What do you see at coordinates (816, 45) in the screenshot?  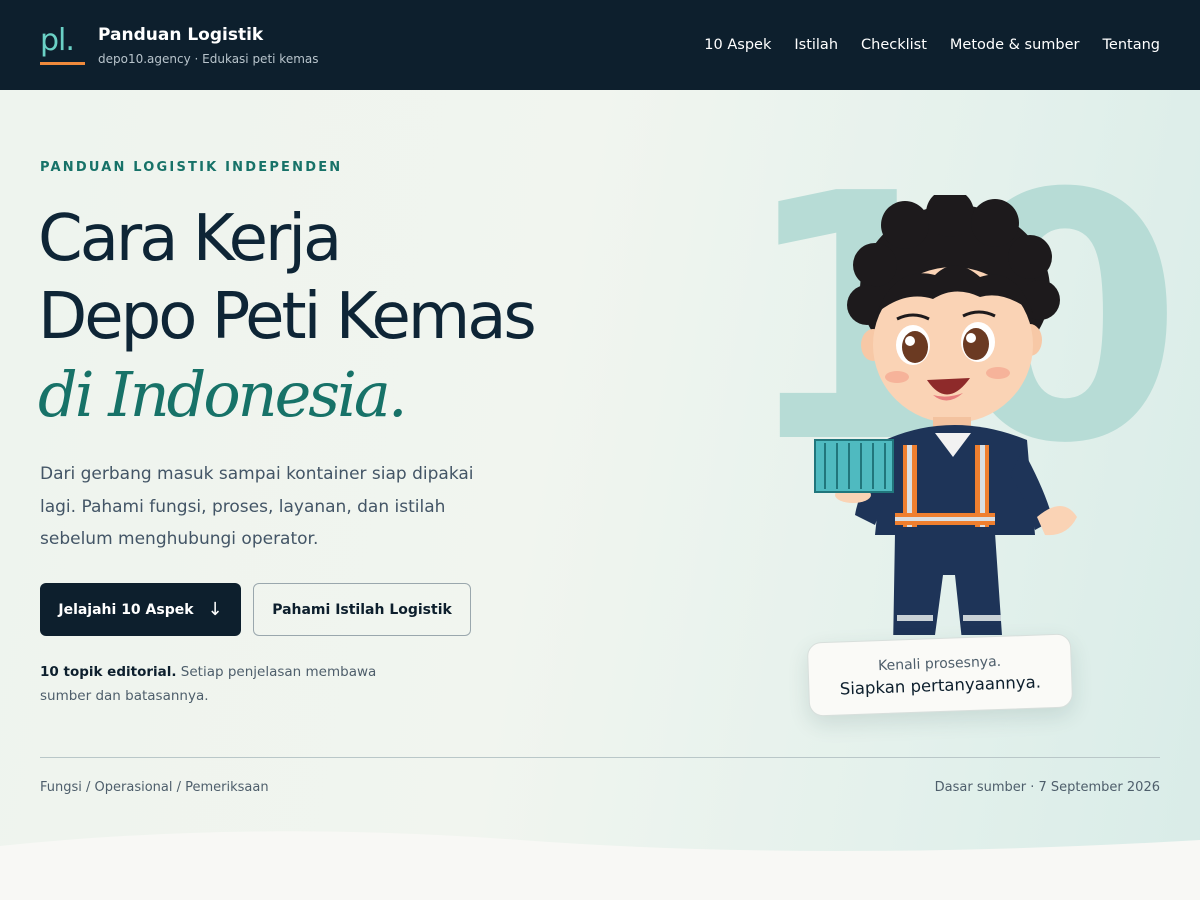 I see `nav-link-istilah: Istilah` at bounding box center [816, 45].